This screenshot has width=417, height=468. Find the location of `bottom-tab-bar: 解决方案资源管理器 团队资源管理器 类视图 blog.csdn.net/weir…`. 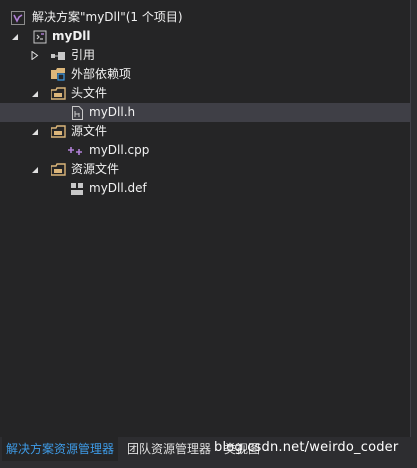

bottom-tab-bar: 解决方案资源管理器 团队资源管理器 类视图 blog.csdn.net/weir… is located at coordinates (208, 452).